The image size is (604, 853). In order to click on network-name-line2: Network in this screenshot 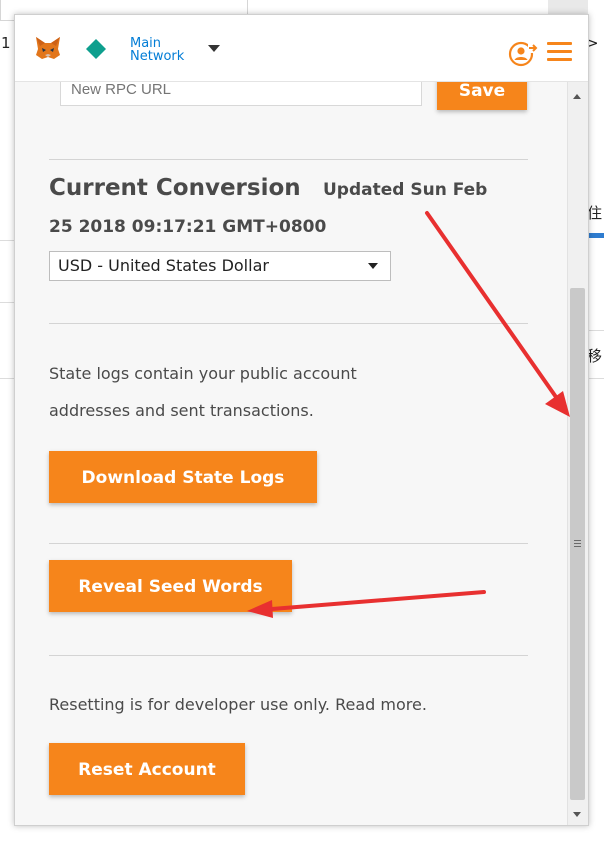, I will do `click(157, 56)`.